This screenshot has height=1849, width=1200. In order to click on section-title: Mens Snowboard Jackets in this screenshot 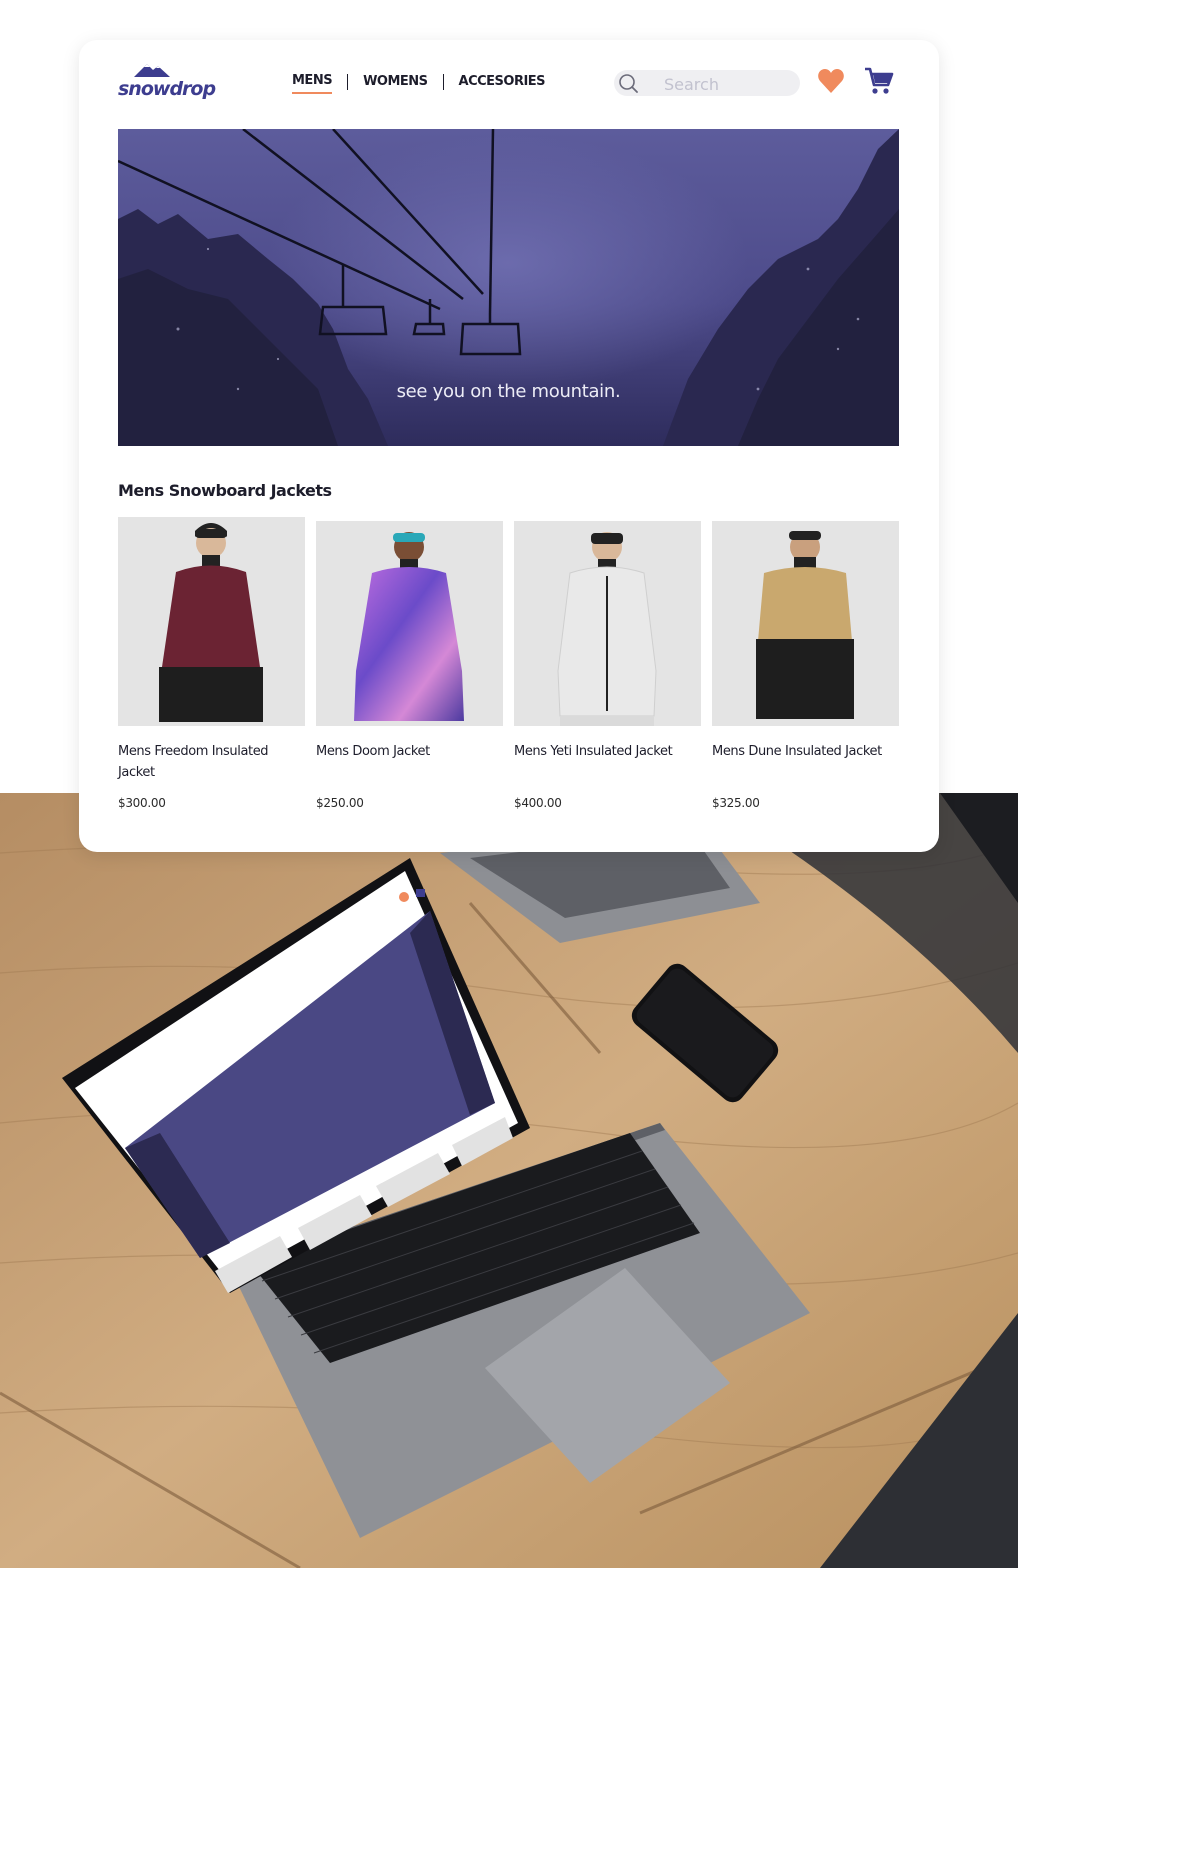, I will do `click(225, 490)`.